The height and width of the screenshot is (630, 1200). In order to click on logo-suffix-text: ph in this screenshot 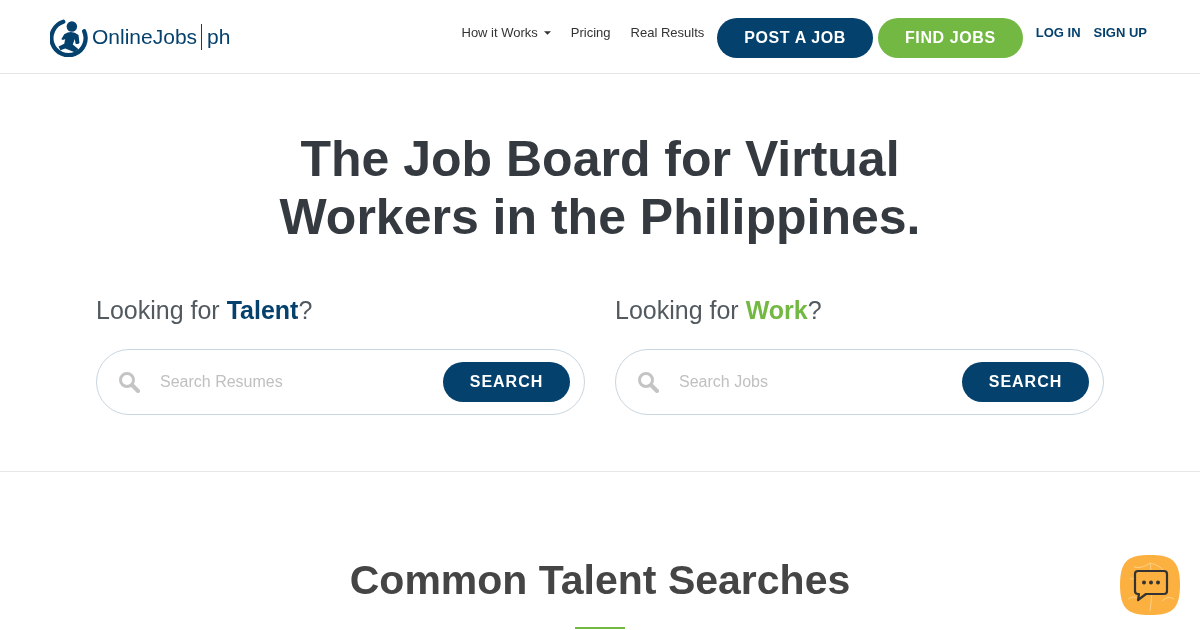, I will do `click(216, 36)`.